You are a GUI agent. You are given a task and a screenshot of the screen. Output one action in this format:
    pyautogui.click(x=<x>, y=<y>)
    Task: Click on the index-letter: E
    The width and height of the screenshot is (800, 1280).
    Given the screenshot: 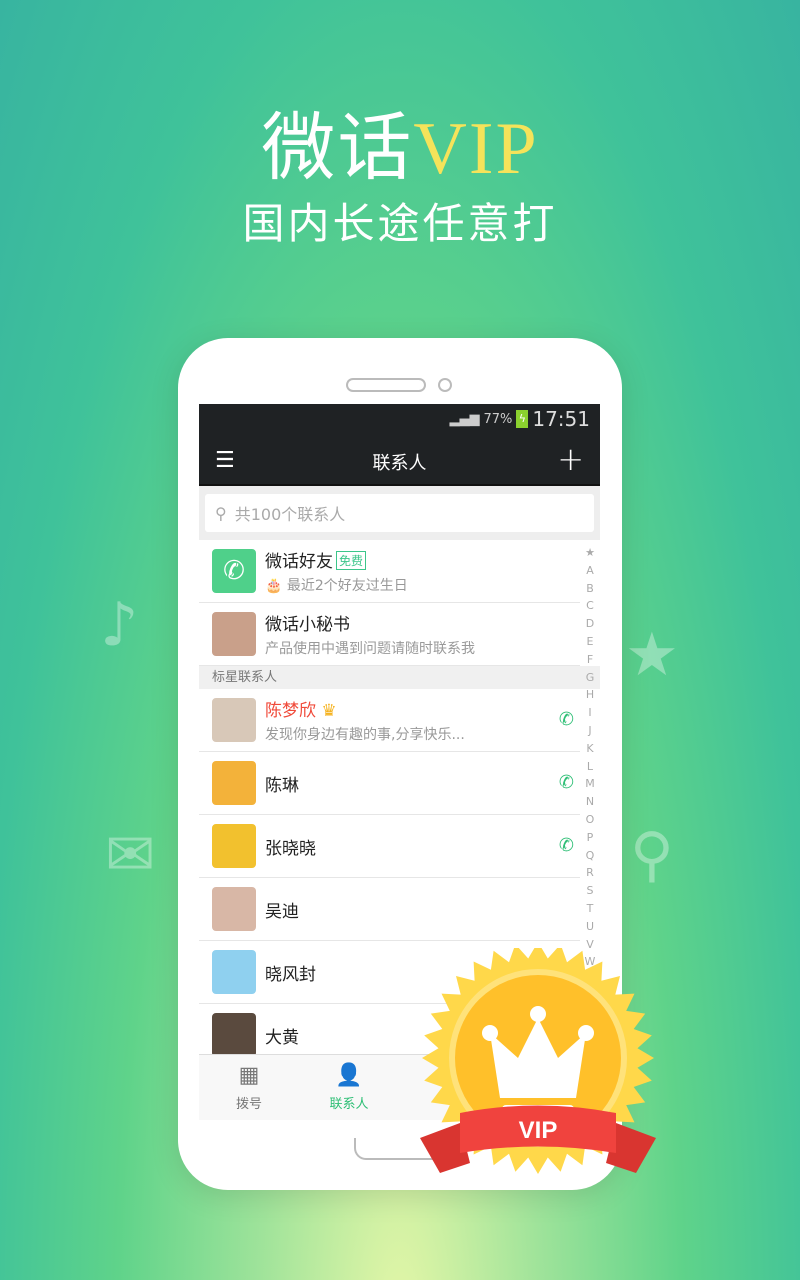 What is the action you would take?
    pyautogui.click(x=590, y=642)
    